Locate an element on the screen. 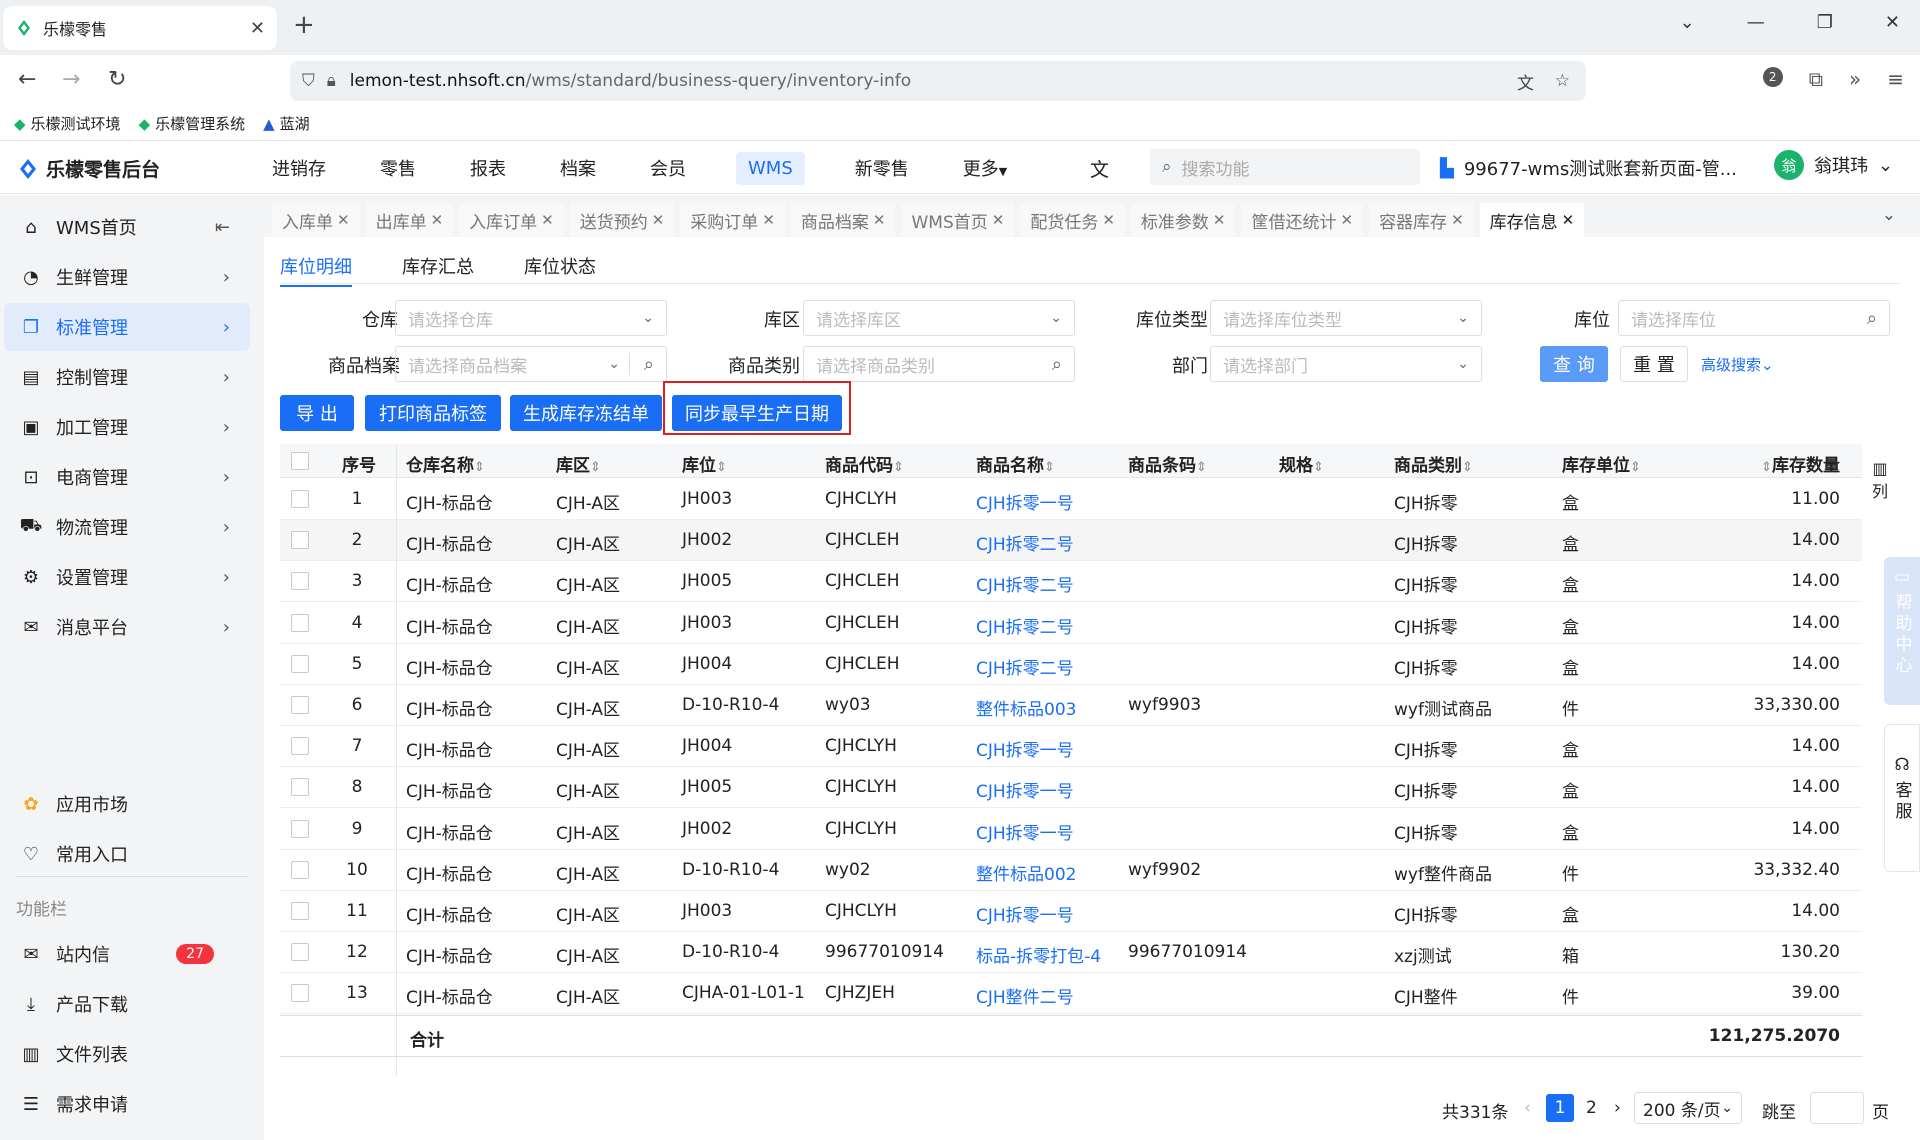 Image resolution: width=1920 pixels, height=1140 pixels. sidebar-item-wms-home: ⌂ WMS首页 ⇤ is located at coordinates (127, 227).